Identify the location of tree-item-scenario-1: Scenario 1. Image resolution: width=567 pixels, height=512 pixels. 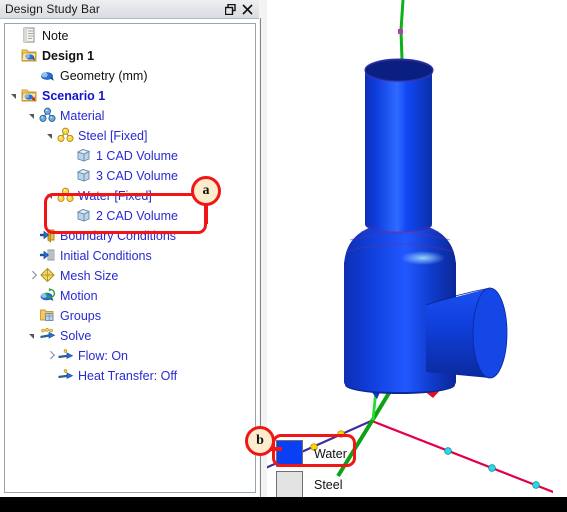
(57, 96).